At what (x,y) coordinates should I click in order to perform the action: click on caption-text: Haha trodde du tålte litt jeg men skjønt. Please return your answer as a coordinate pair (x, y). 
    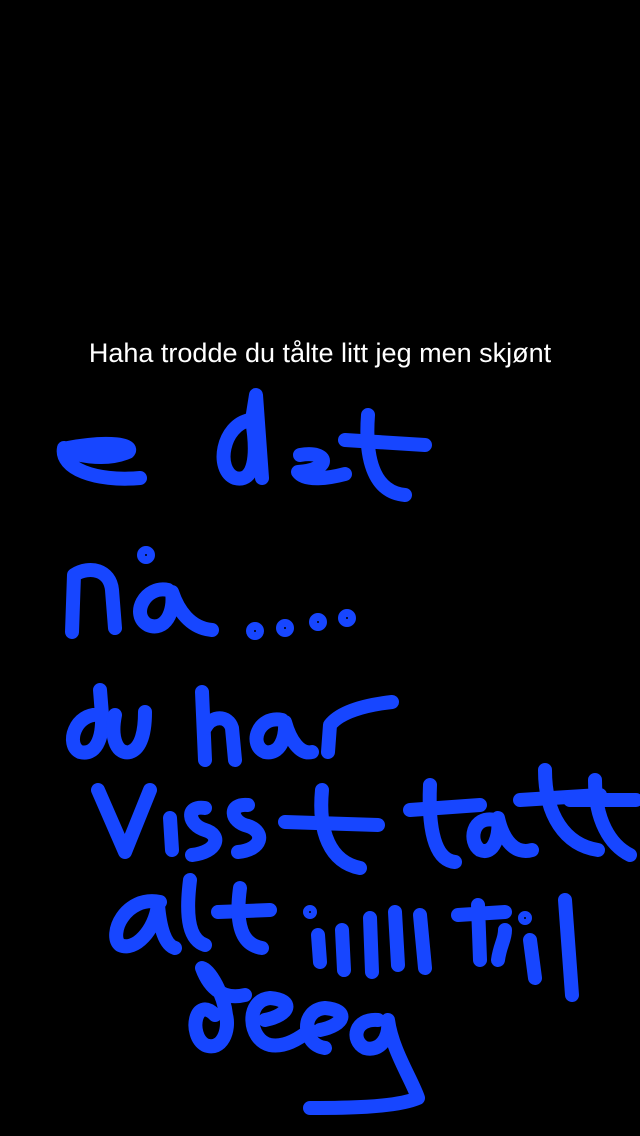
    Looking at the image, I should click on (320, 352).